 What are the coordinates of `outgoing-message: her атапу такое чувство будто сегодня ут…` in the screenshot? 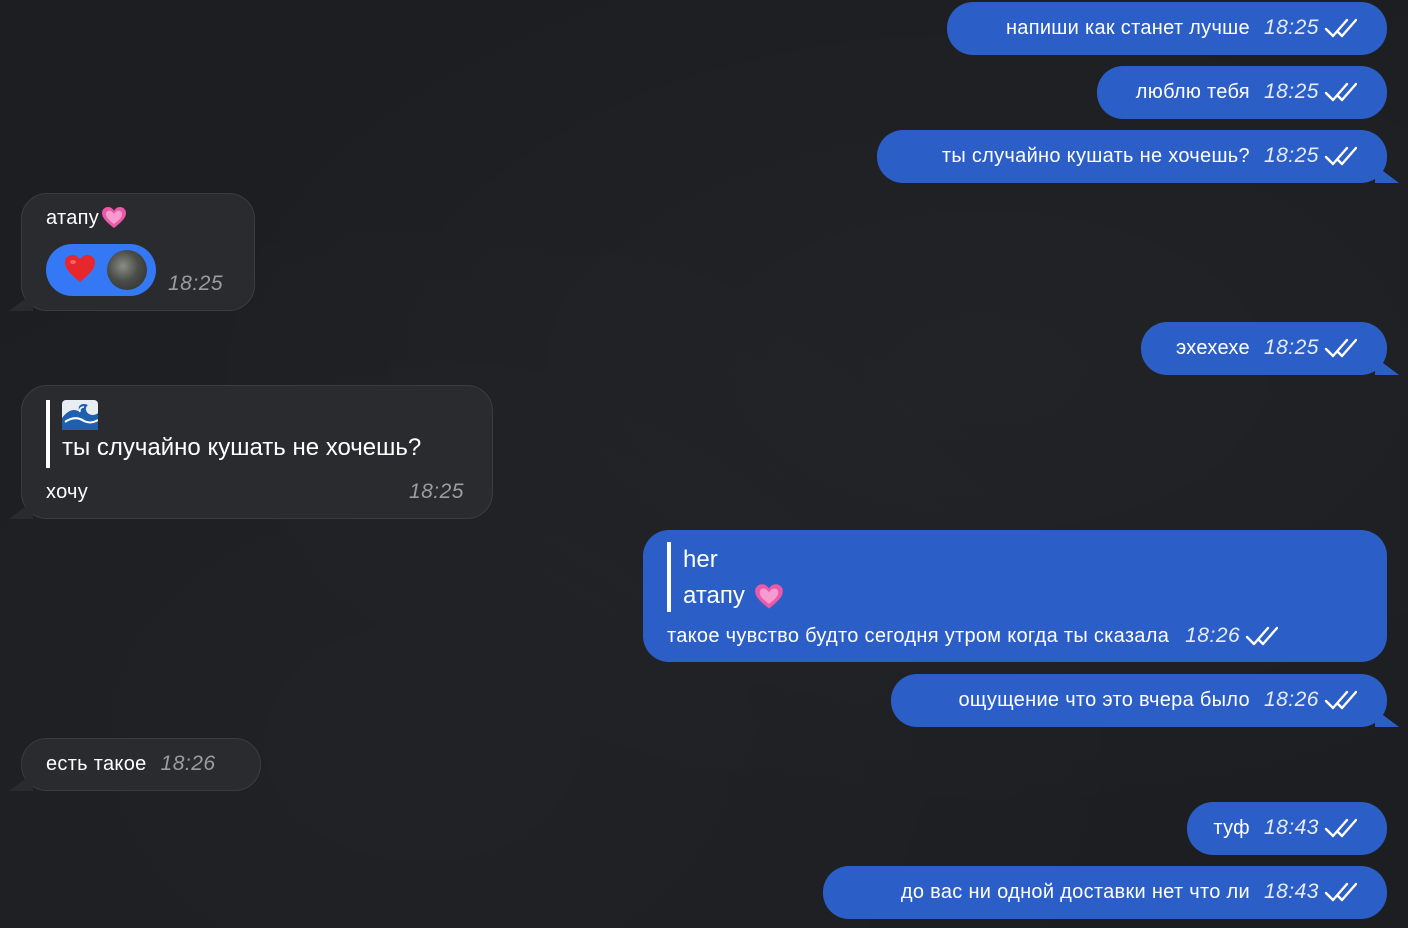 It's located at (1015, 596).